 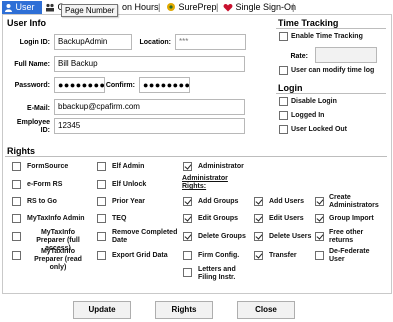 What do you see at coordinates (16, 184) in the screenshot?
I see `eform-rs-checkbox` at bounding box center [16, 184].